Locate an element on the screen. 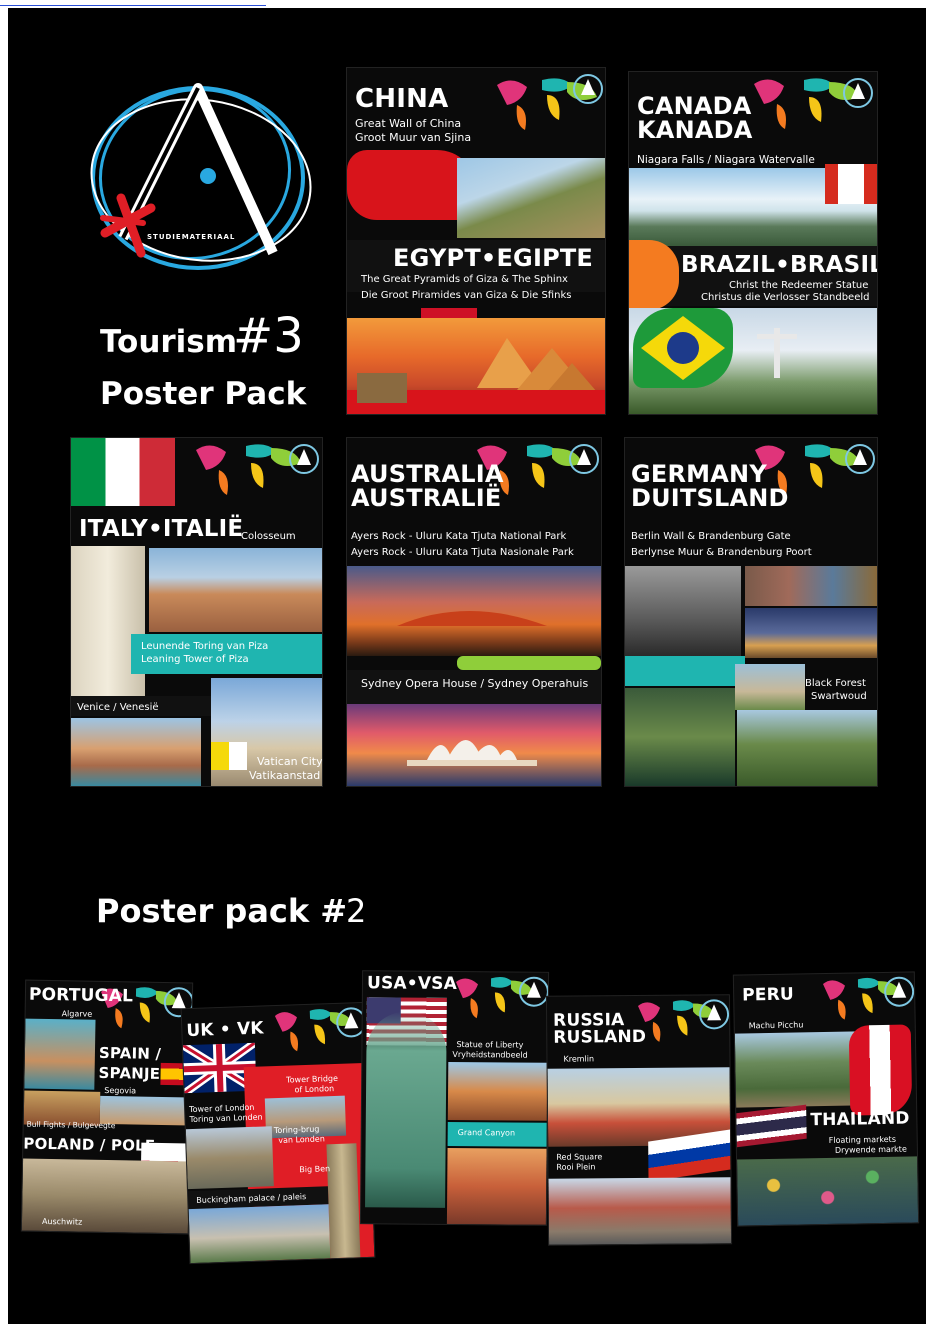 This screenshot has height=1324, width=929. big-ben-photo is located at coordinates (343, 1201).